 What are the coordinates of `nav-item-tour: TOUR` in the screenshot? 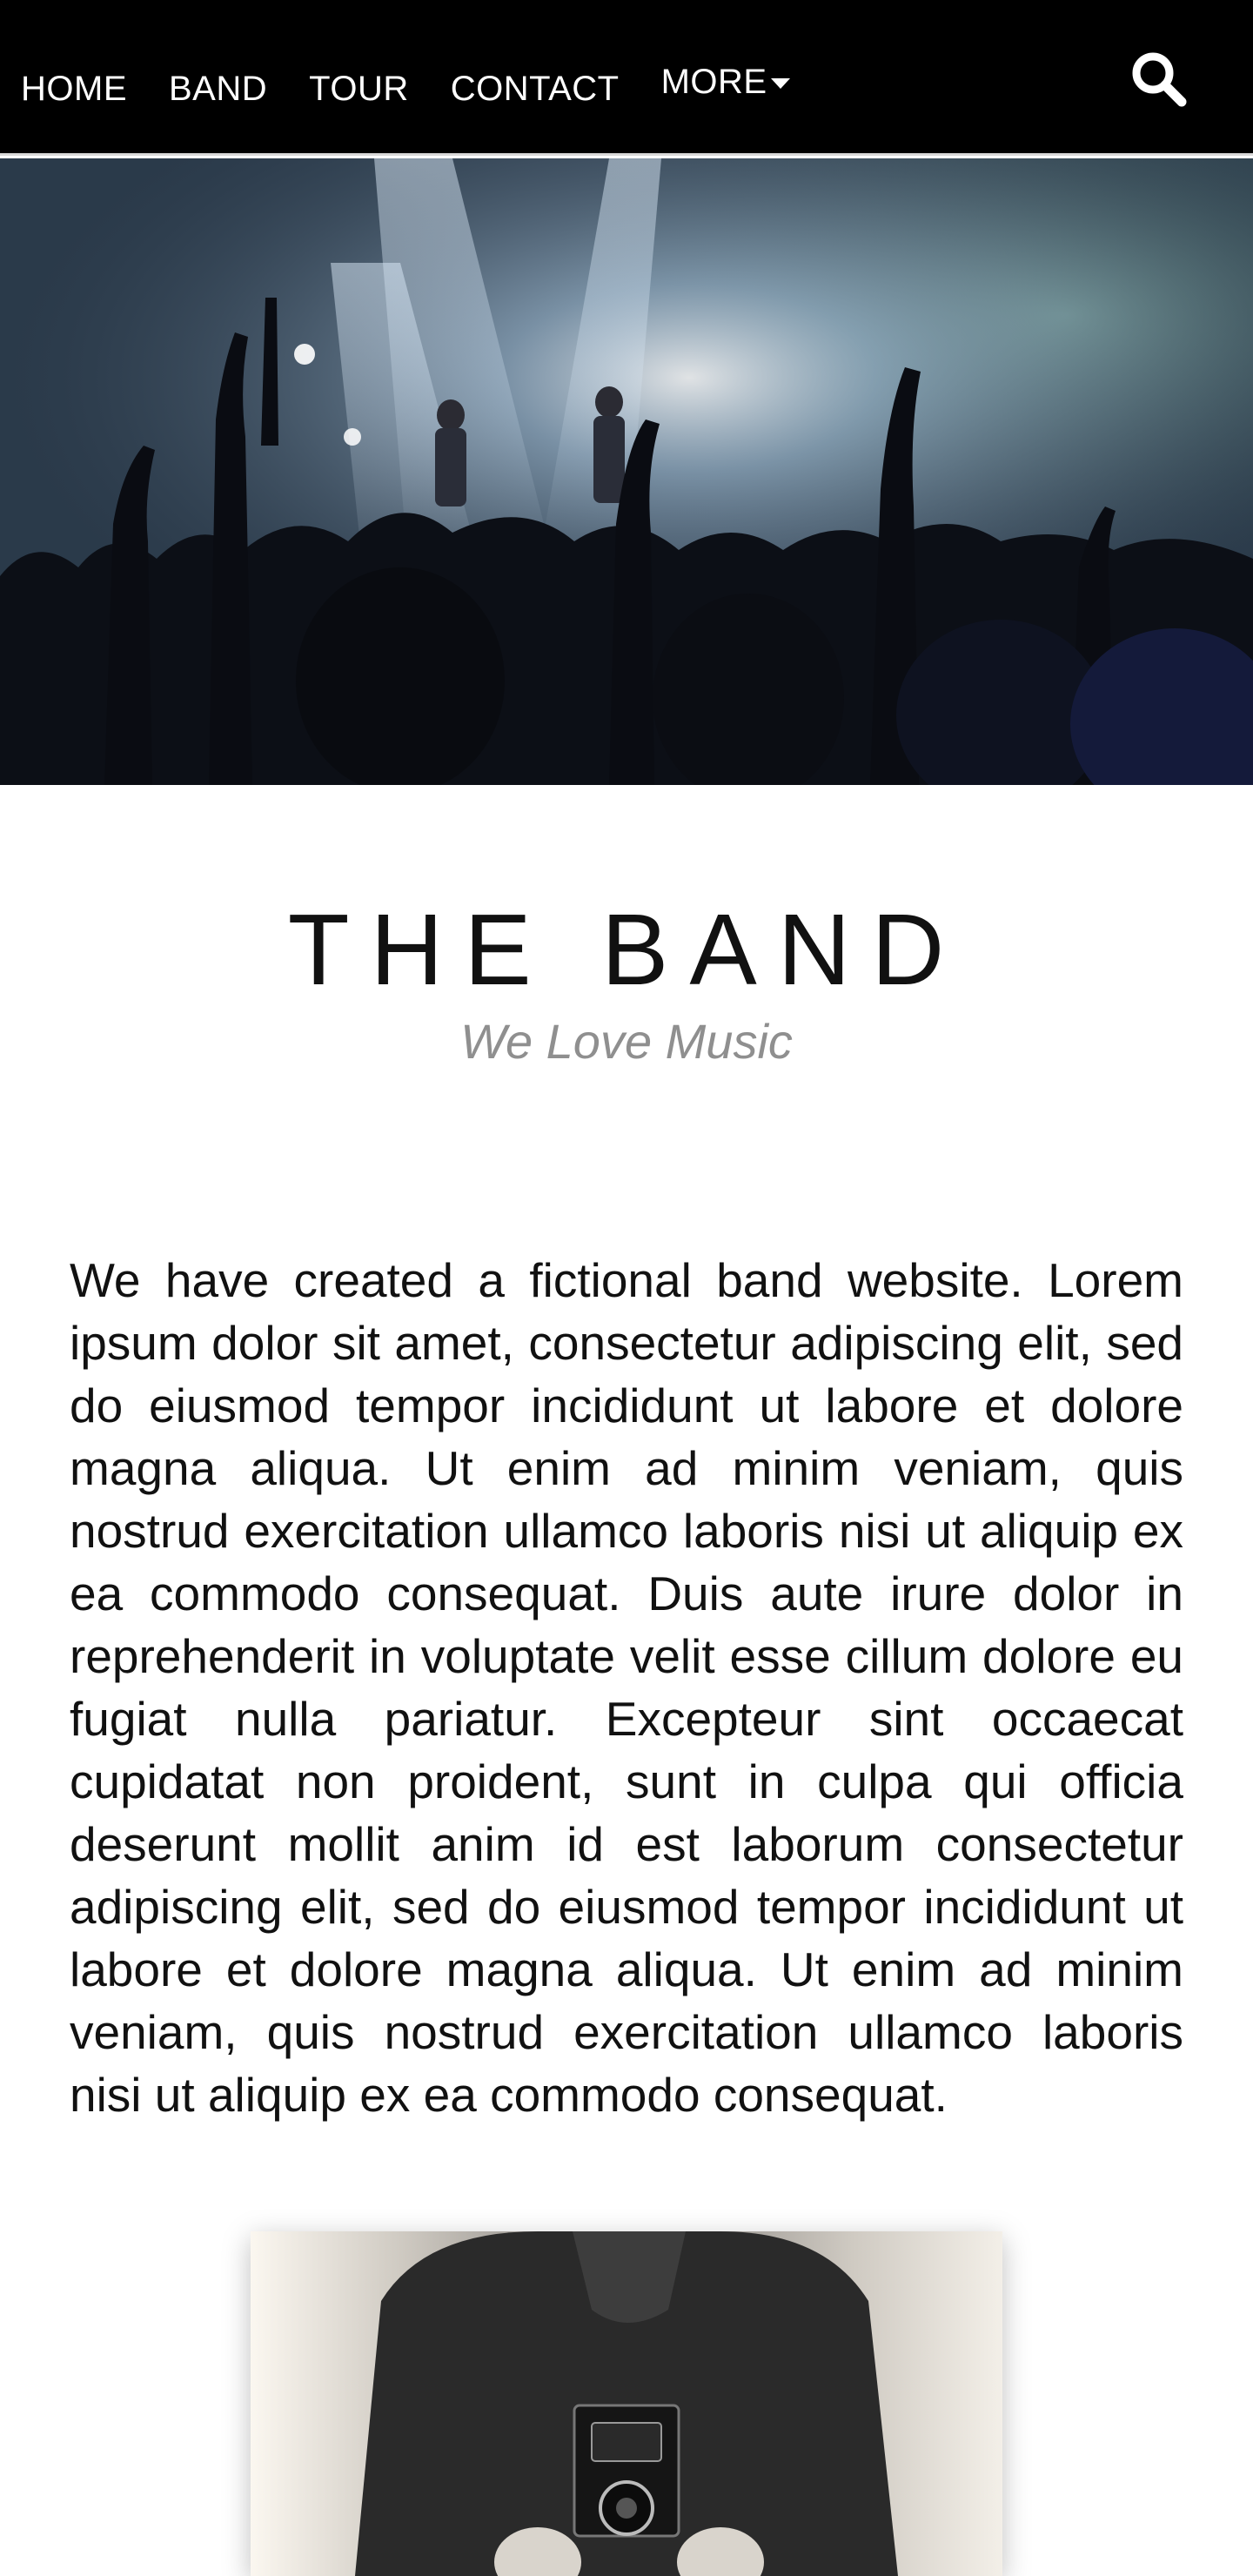 It's located at (359, 89).